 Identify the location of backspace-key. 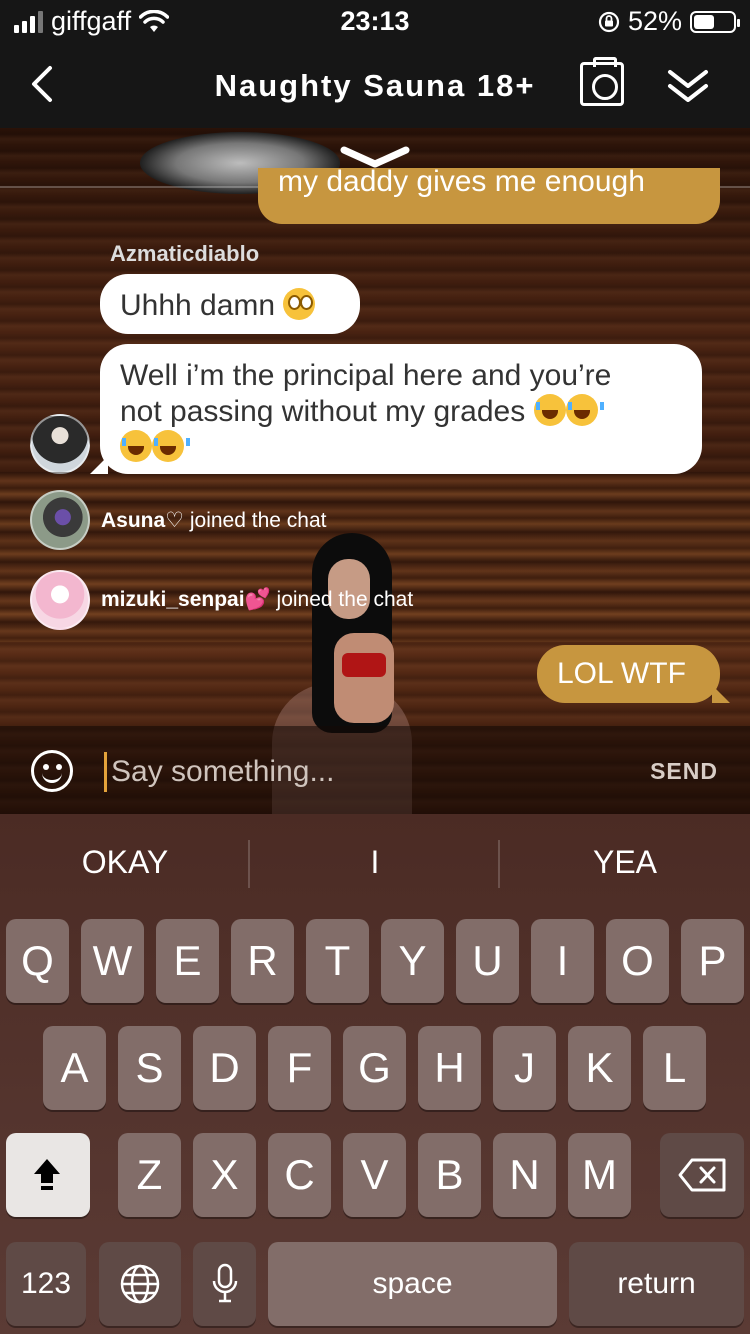
(702, 1175).